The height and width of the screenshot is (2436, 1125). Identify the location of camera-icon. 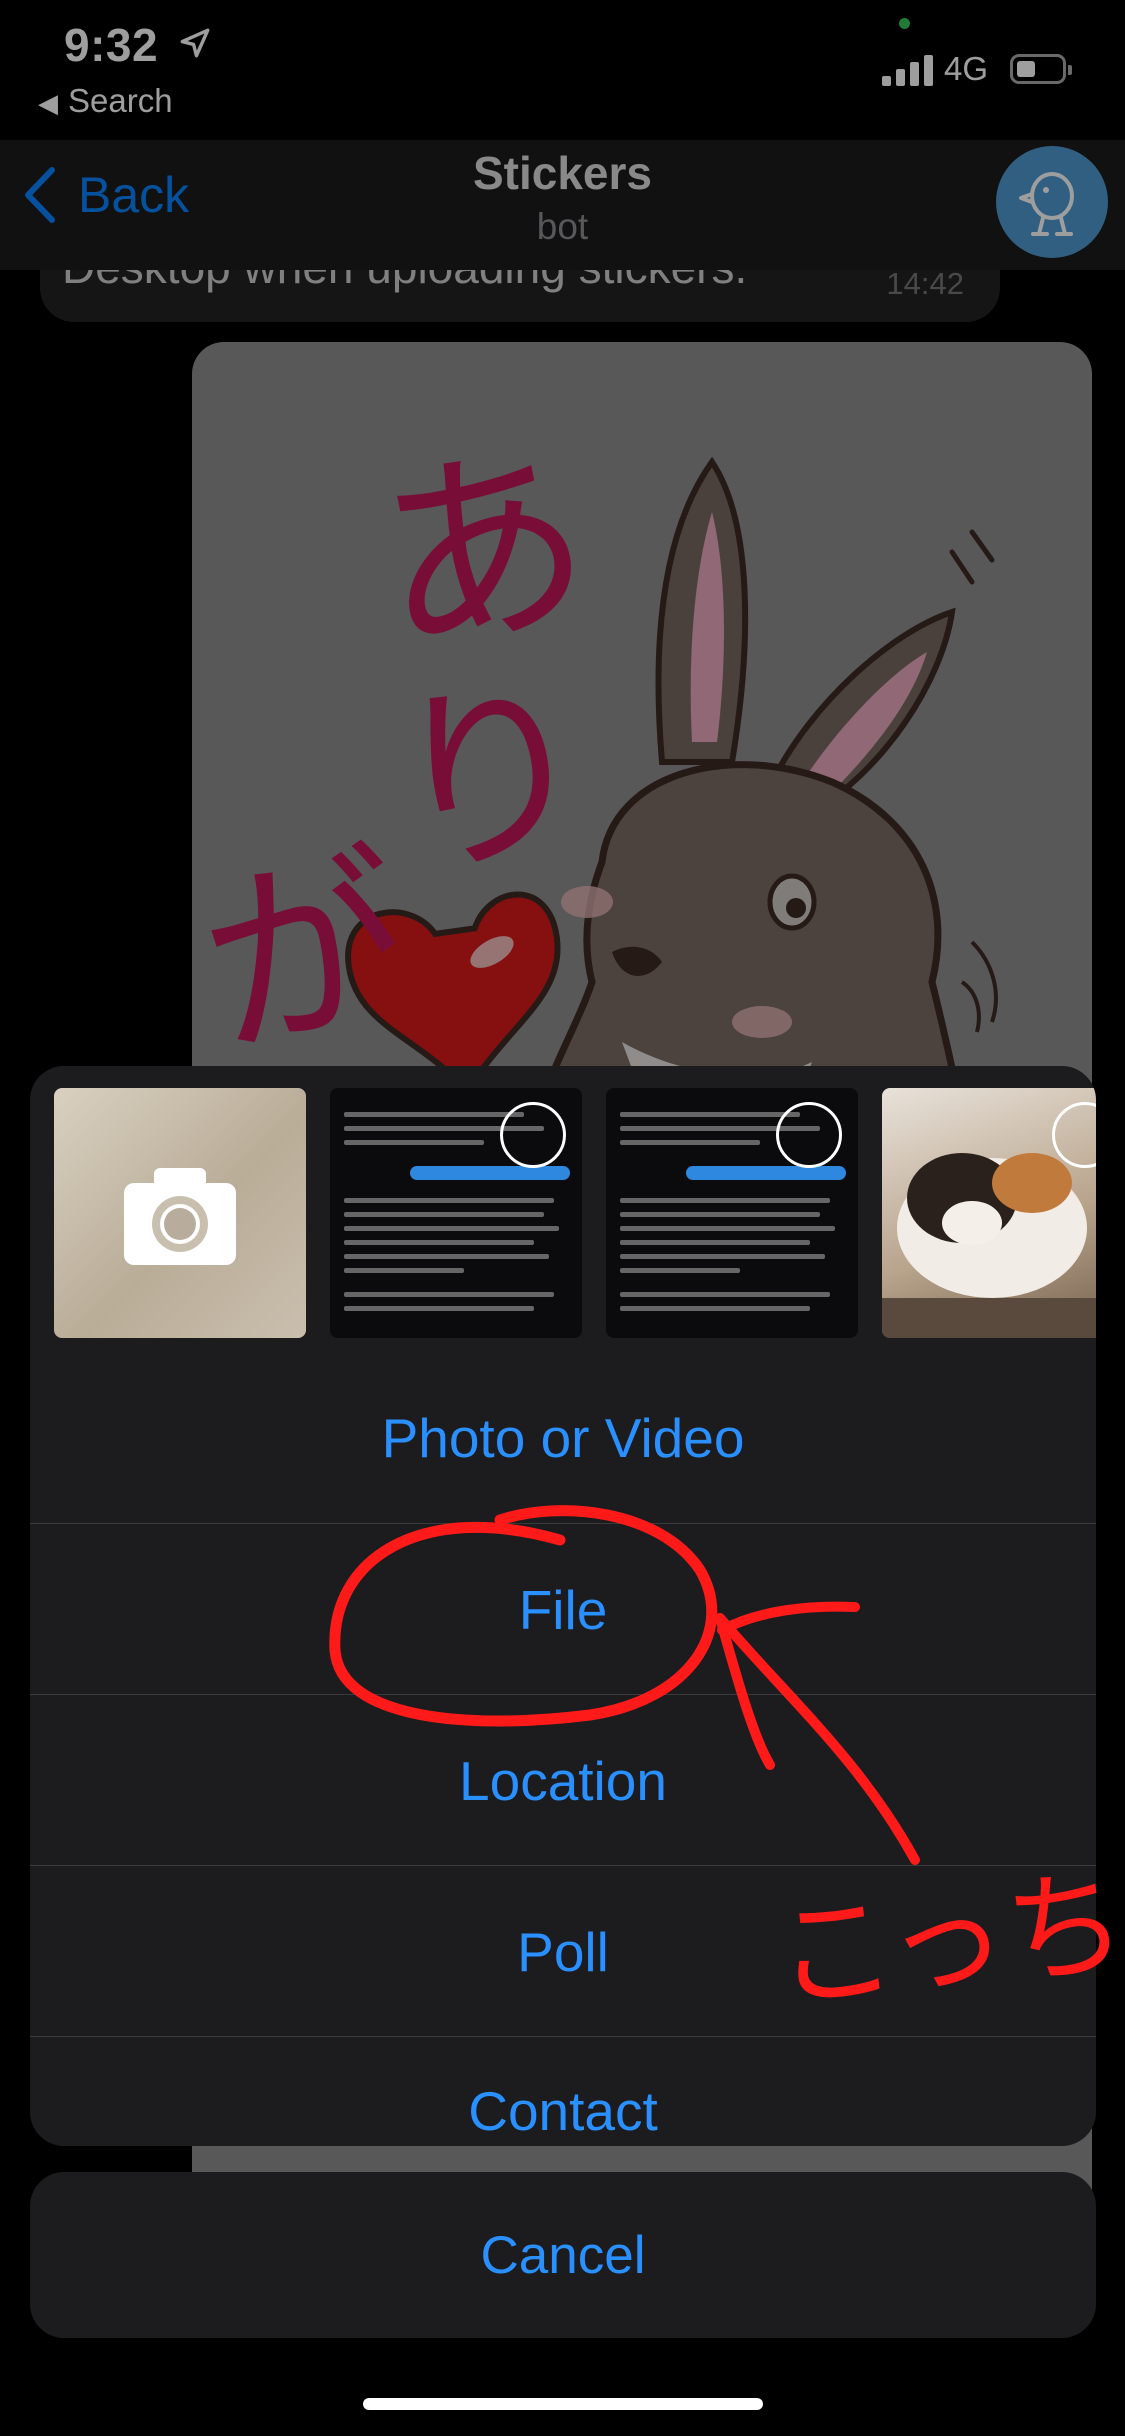
(180, 1216).